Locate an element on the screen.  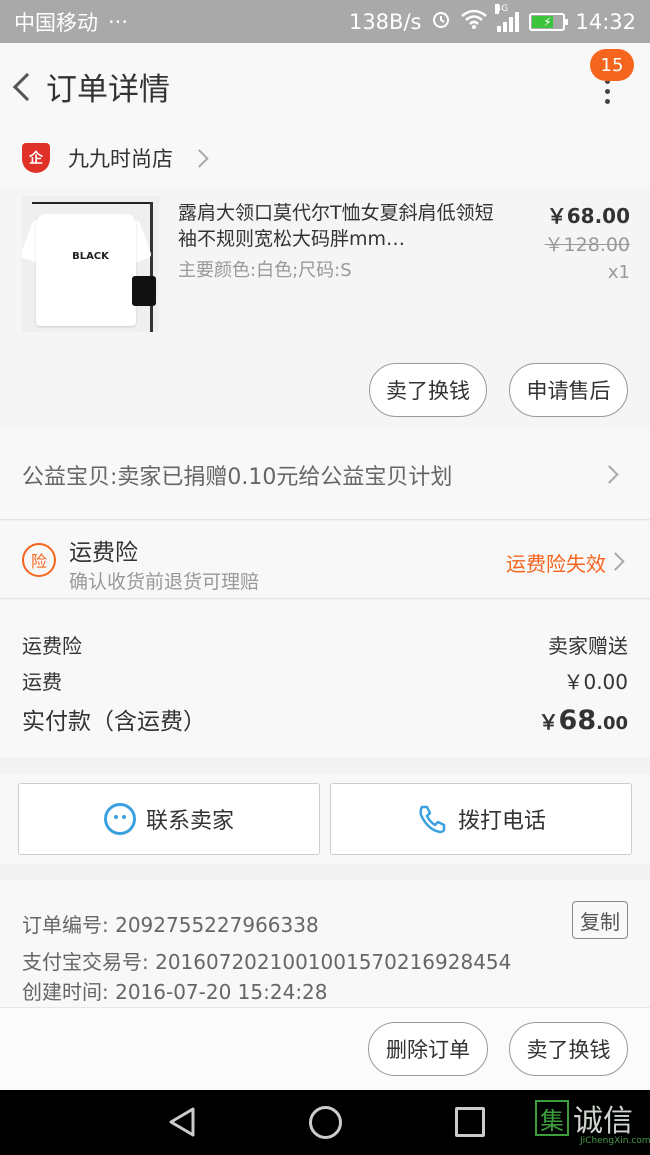
fee-row-insurance: 运费险 卖家赠送 is located at coordinates (325, 644).